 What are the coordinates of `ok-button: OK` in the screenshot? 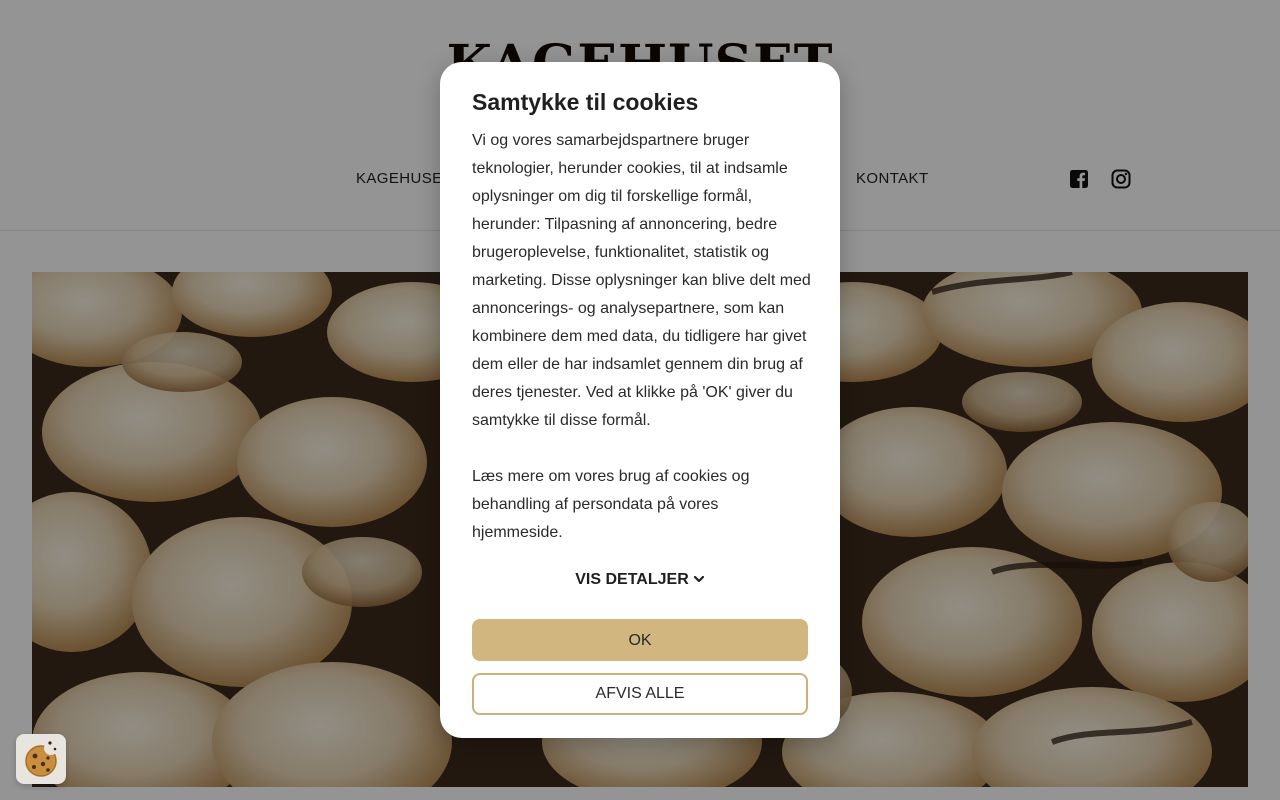 It's located at (640, 640).